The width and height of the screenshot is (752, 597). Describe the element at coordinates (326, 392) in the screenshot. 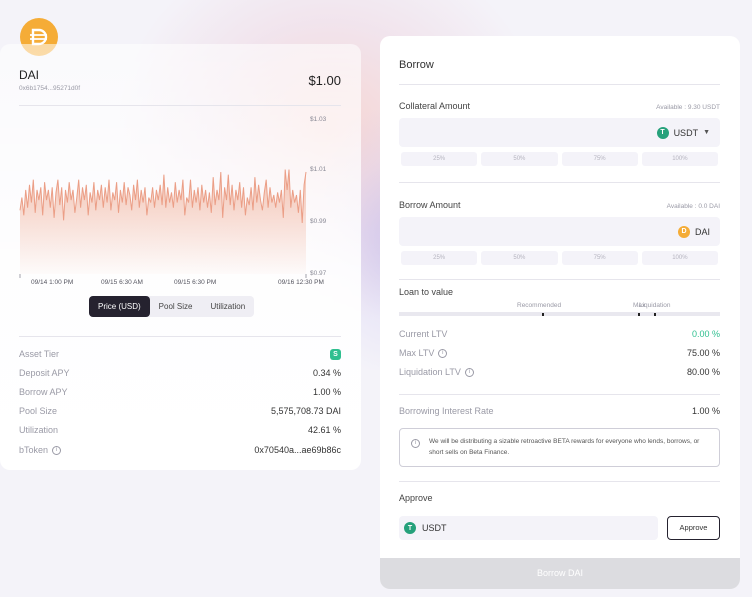

I see `stat-value: 1.00 %` at that location.